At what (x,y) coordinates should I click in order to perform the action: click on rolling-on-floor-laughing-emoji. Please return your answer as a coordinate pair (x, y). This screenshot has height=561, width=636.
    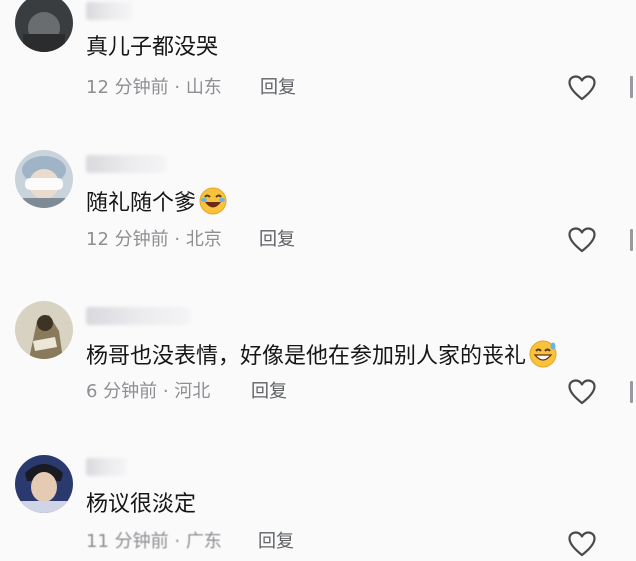
    Looking at the image, I should click on (213, 205).